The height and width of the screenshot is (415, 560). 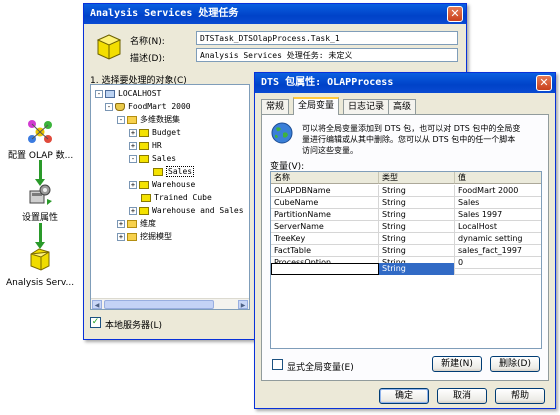 What do you see at coordinates (243, 304) in the screenshot?
I see `scroll-right-icon: ▶` at bounding box center [243, 304].